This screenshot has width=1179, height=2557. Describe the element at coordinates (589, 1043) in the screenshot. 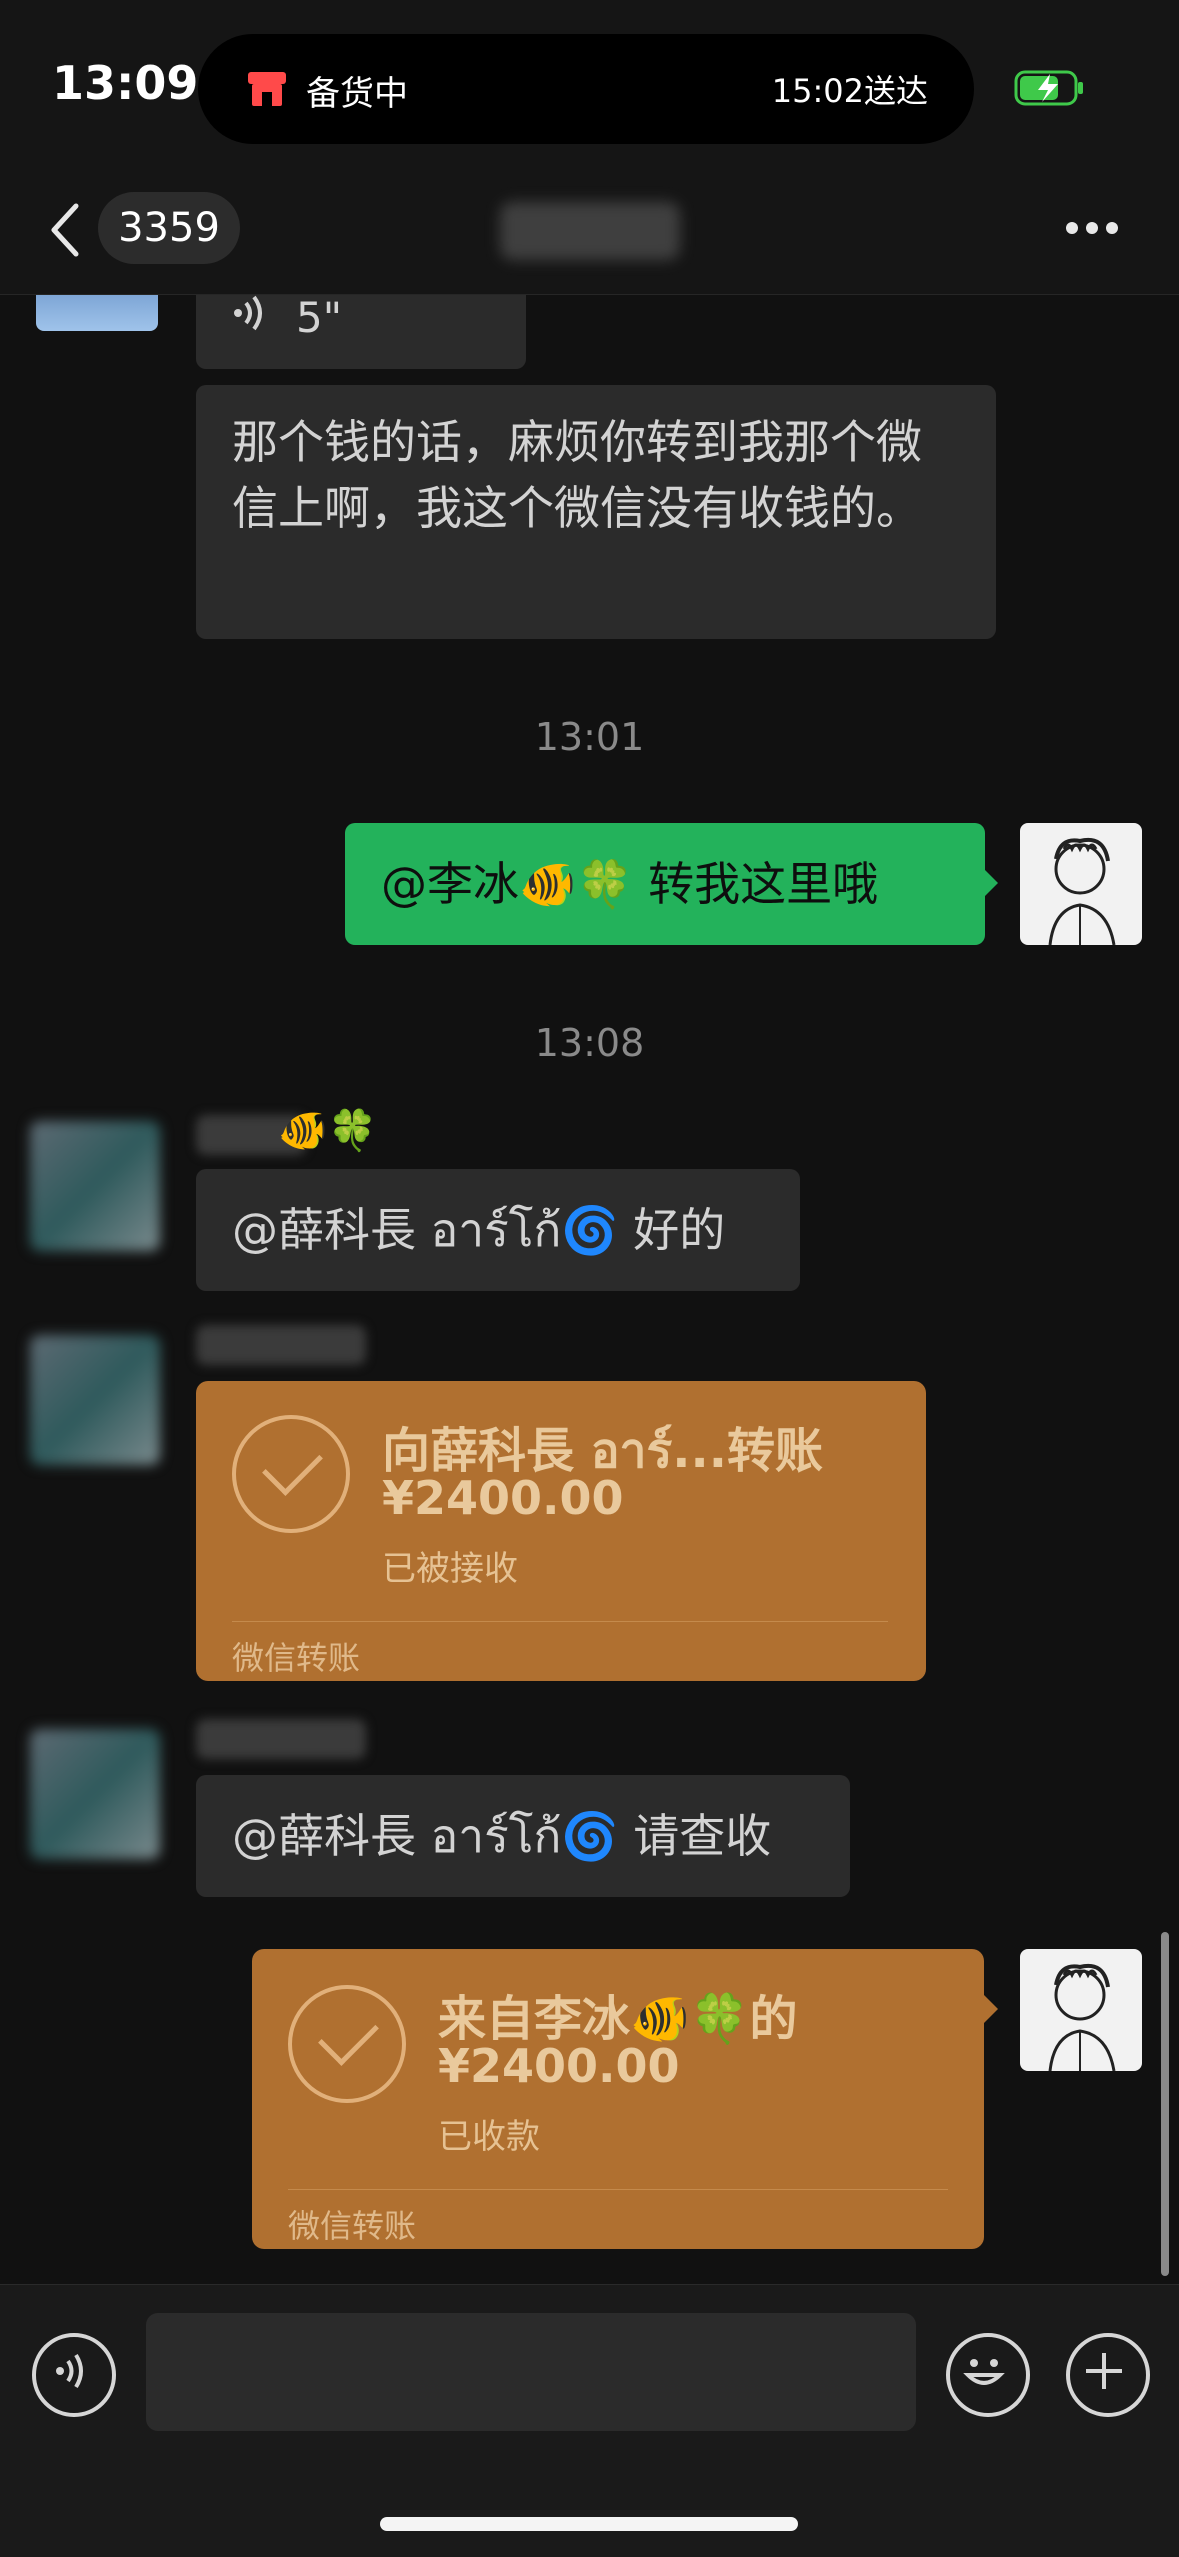

I see `timestamp: 13:08` at that location.